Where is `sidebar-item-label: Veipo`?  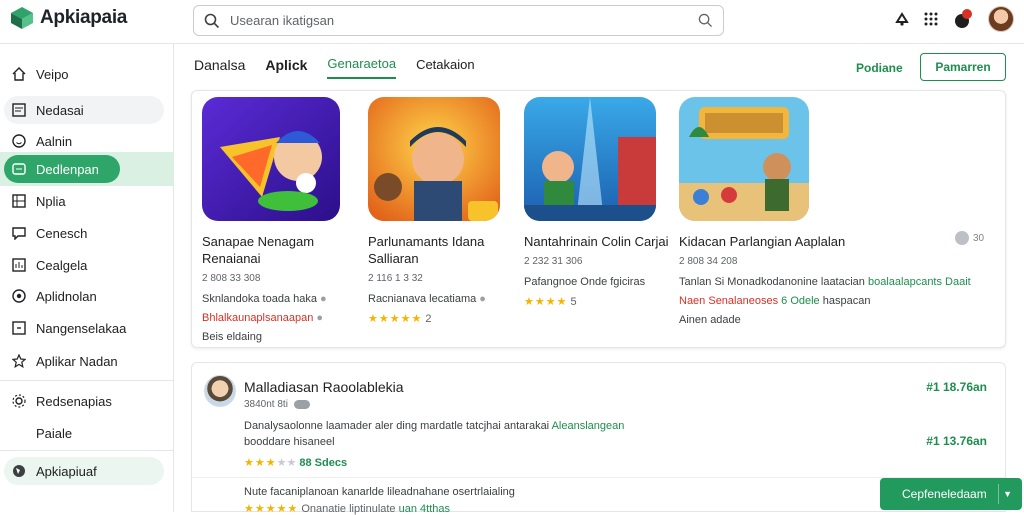 sidebar-item-label: Veipo is located at coordinates (52, 74).